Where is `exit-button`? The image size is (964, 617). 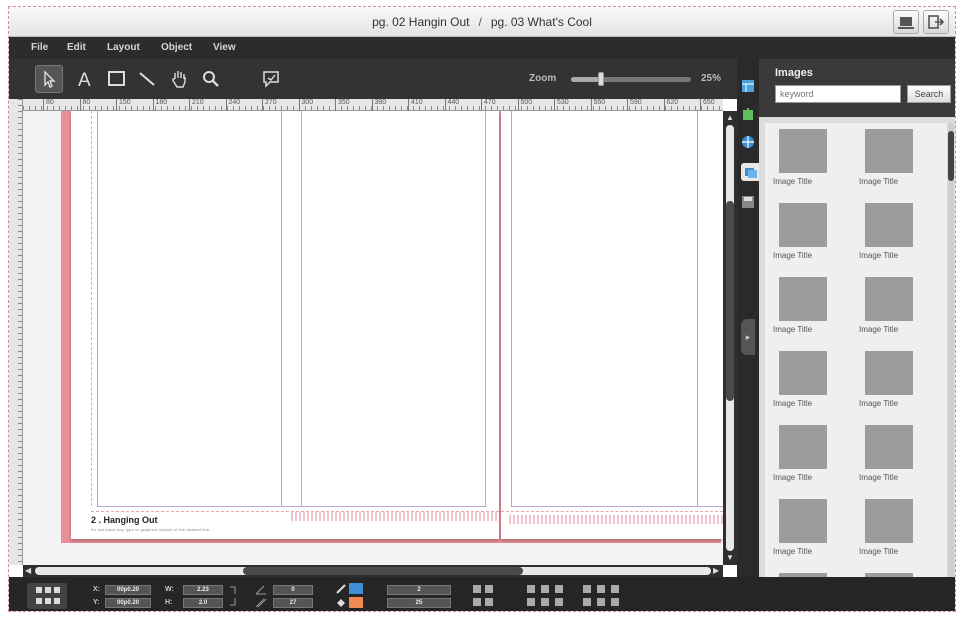 exit-button is located at coordinates (936, 22).